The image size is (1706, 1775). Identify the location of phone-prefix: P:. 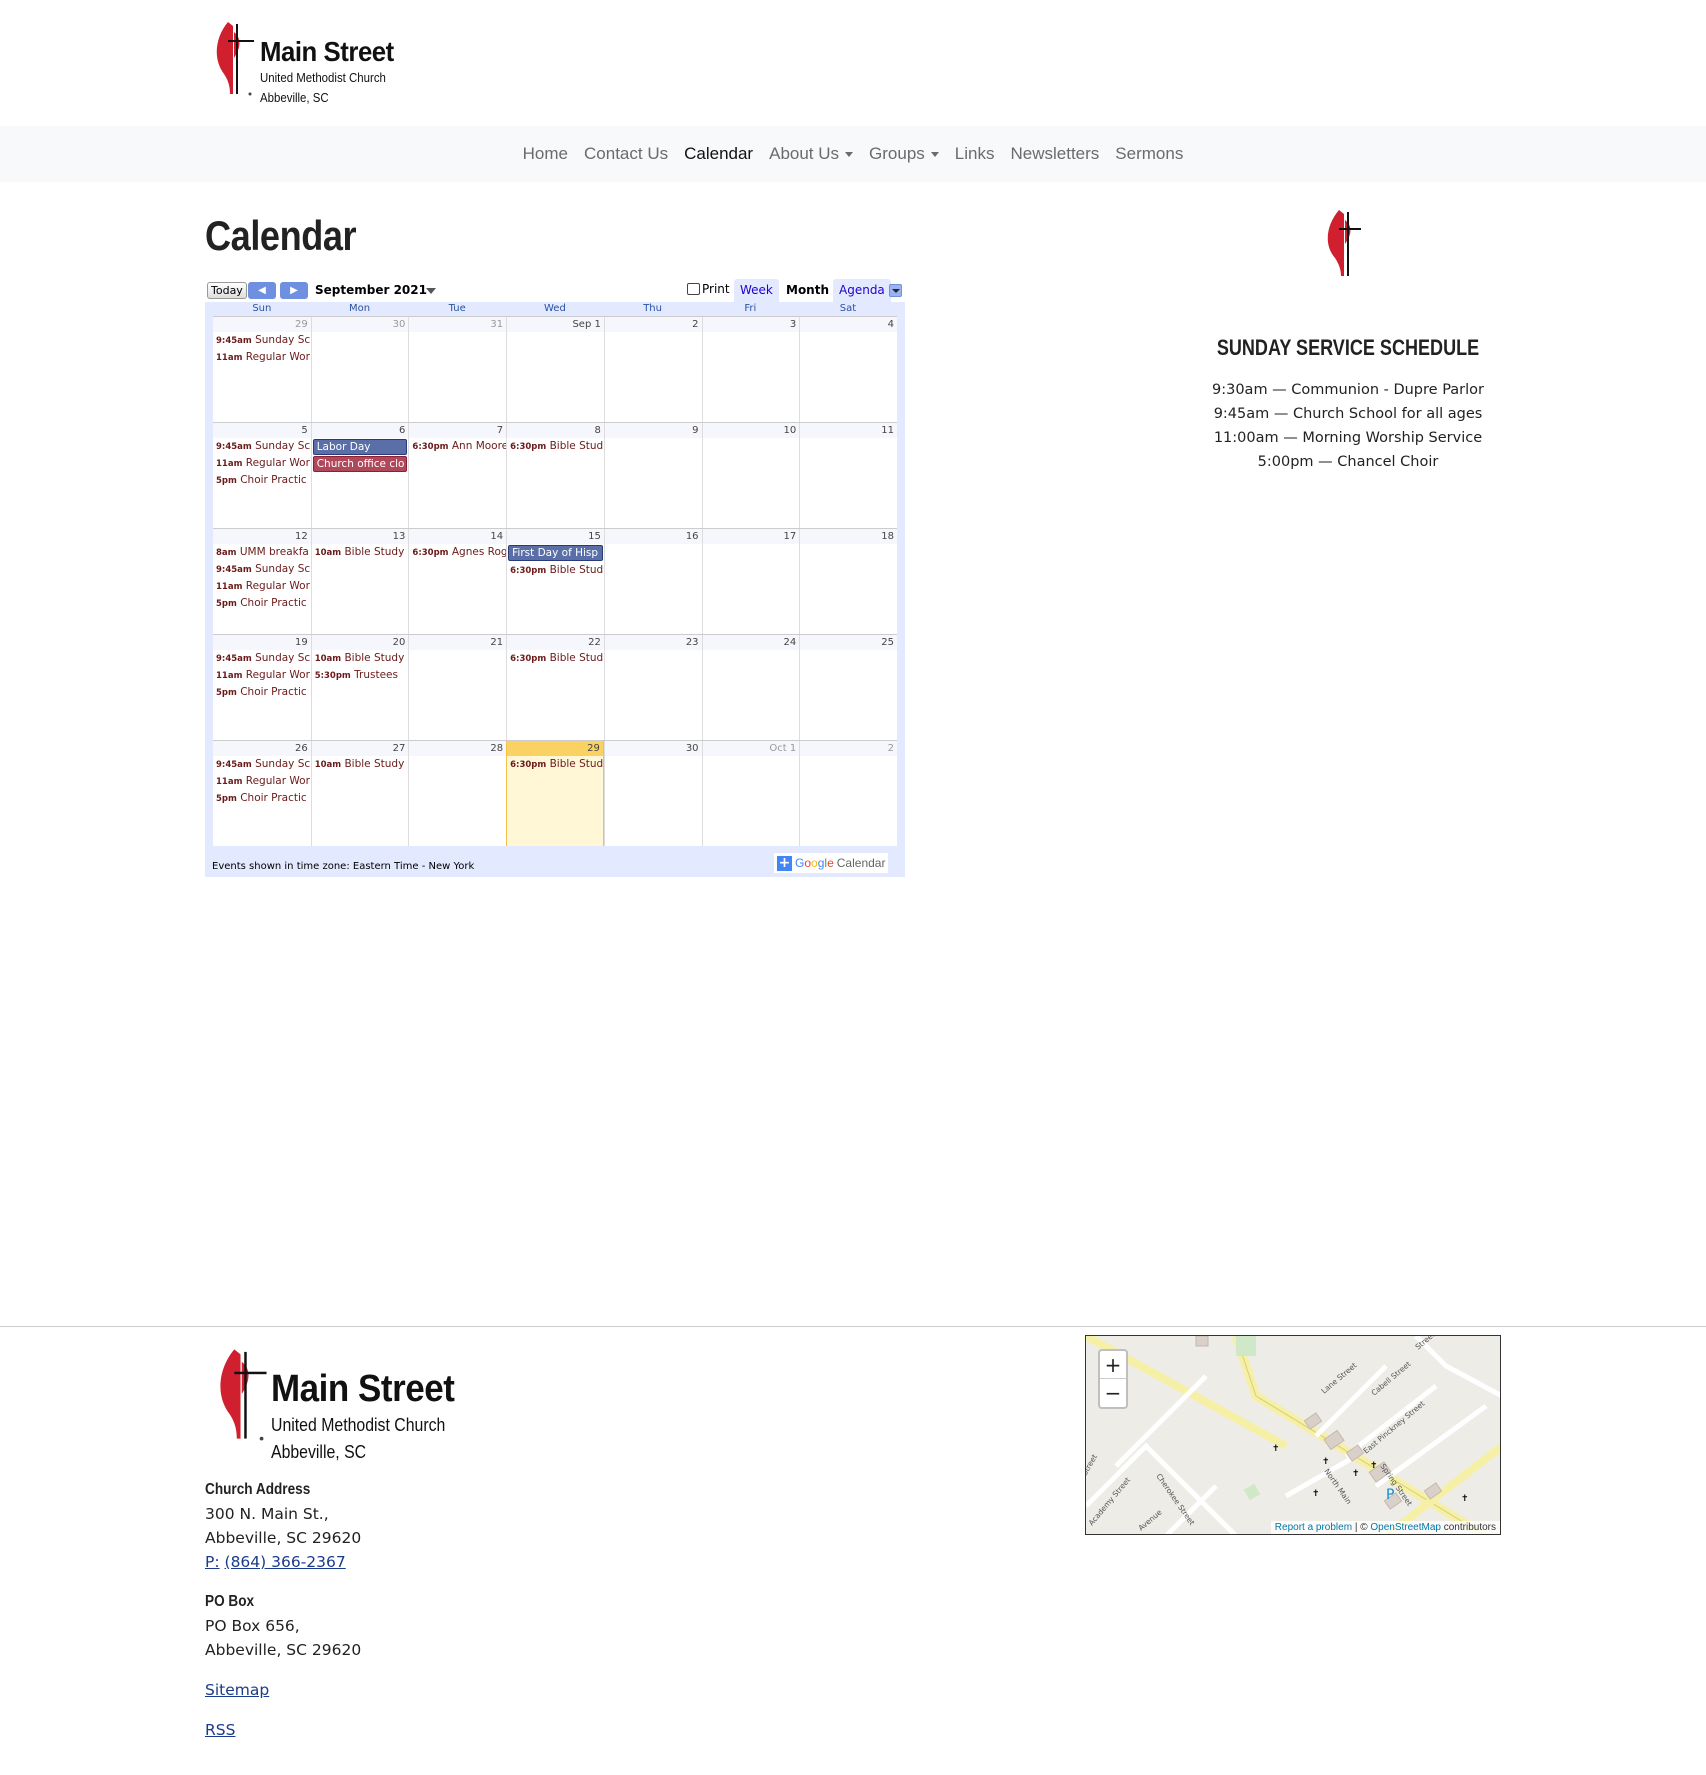
(212, 1562).